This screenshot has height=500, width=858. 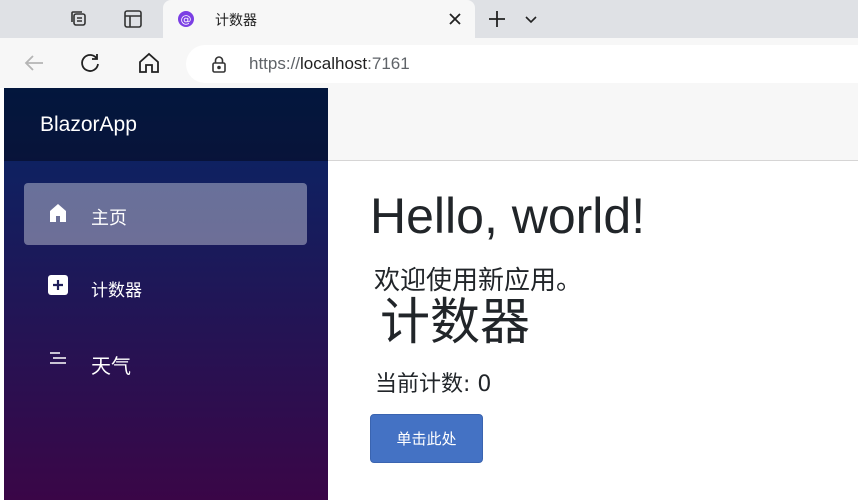 What do you see at coordinates (58, 285) in the screenshot?
I see `plus-square-icon` at bounding box center [58, 285].